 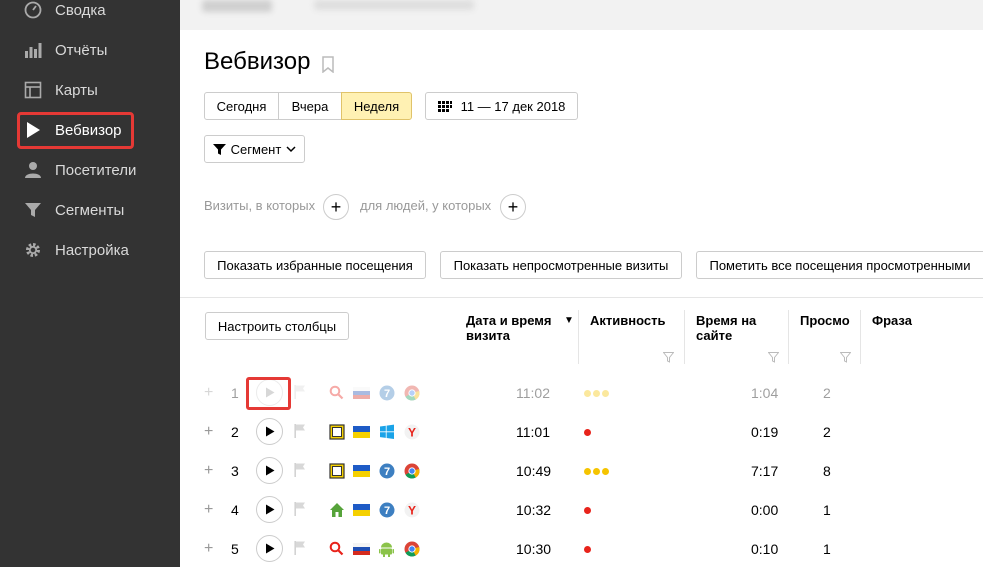 I want to click on sidebar-item-maps: Карты, so click(x=90, y=90).